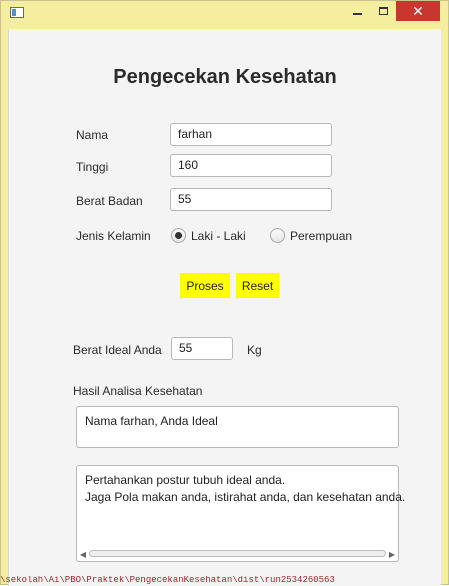 Image resolution: width=449 pixels, height=586 pixels. I want to click on analysis-textarea: Nama farhan, Anda Ideal, so click(237, 427).